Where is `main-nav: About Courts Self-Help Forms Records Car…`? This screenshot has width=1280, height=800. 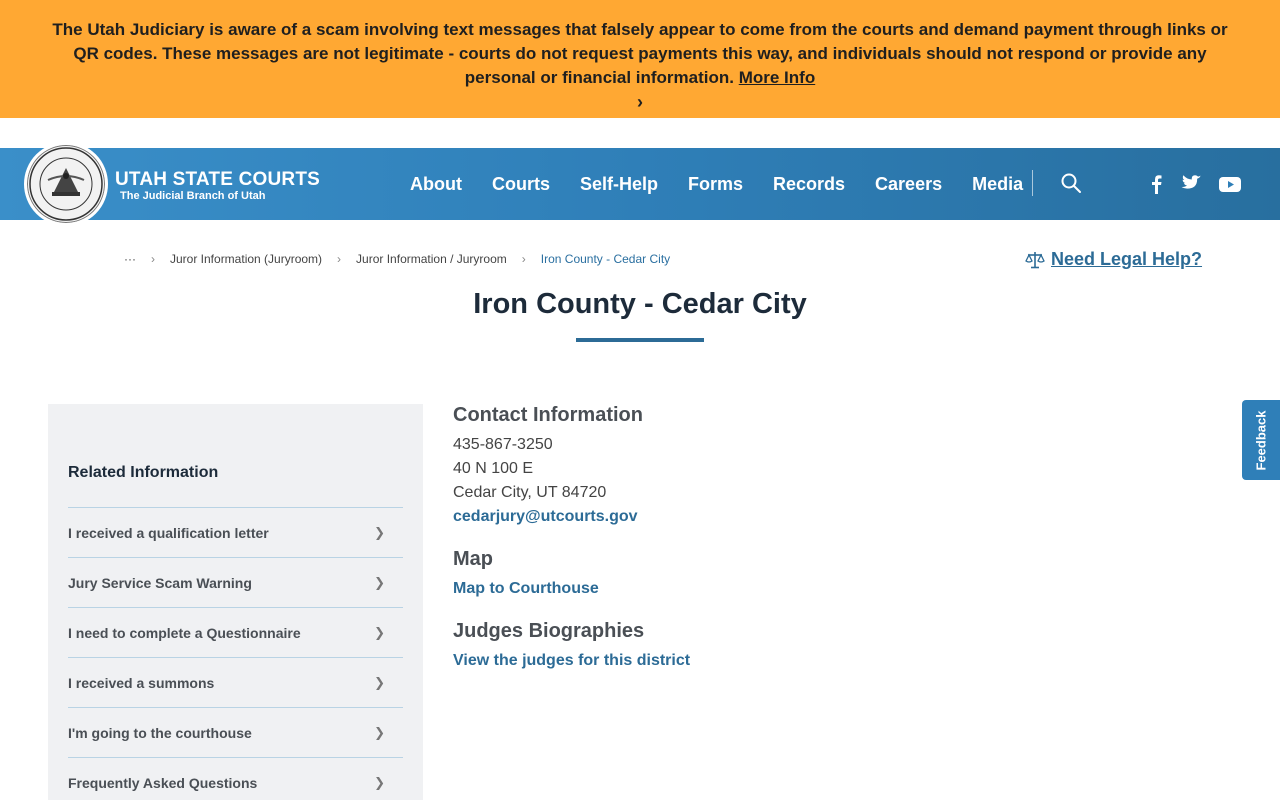
main-nav: About Courts Self-Help Forms Records Car… is located at coordinates (731, 184).